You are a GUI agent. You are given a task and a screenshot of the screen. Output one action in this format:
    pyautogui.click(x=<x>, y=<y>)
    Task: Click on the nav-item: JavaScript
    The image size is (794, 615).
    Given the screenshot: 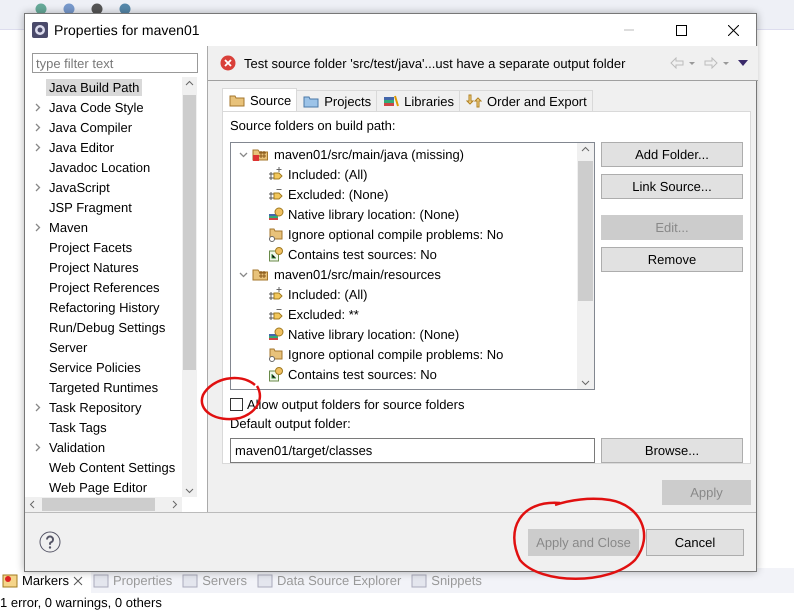 What is the action you would take?
    pyautogui.click(x=105, y=187)
    